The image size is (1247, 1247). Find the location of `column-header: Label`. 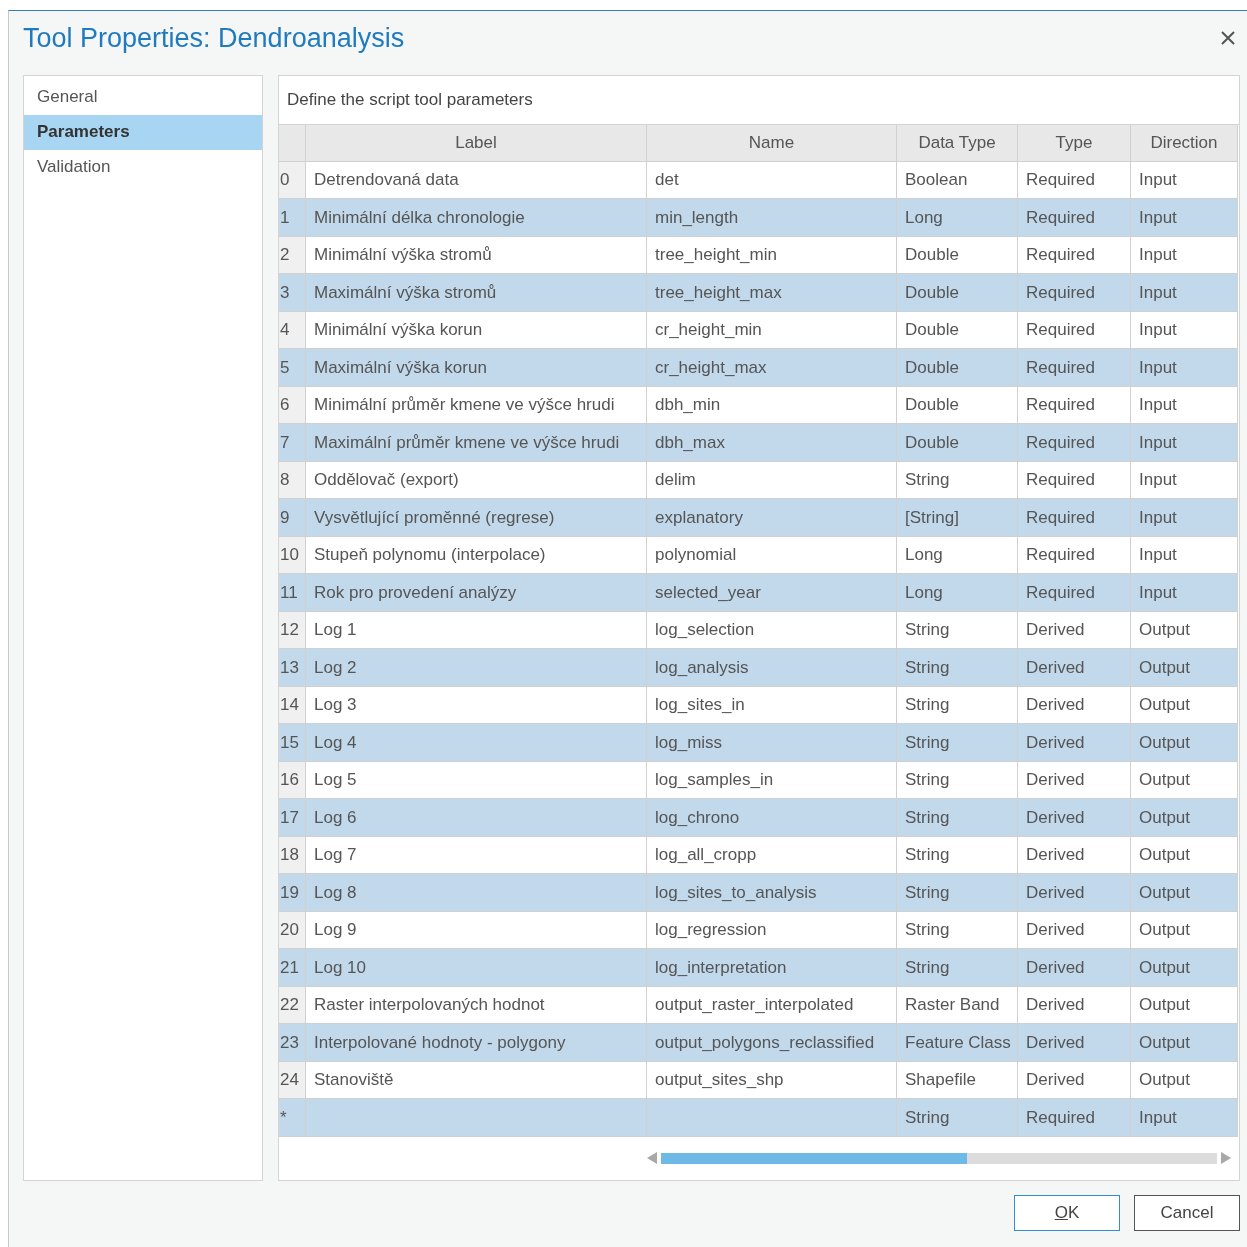

column-header: Label is located at coordinates (476, 143).